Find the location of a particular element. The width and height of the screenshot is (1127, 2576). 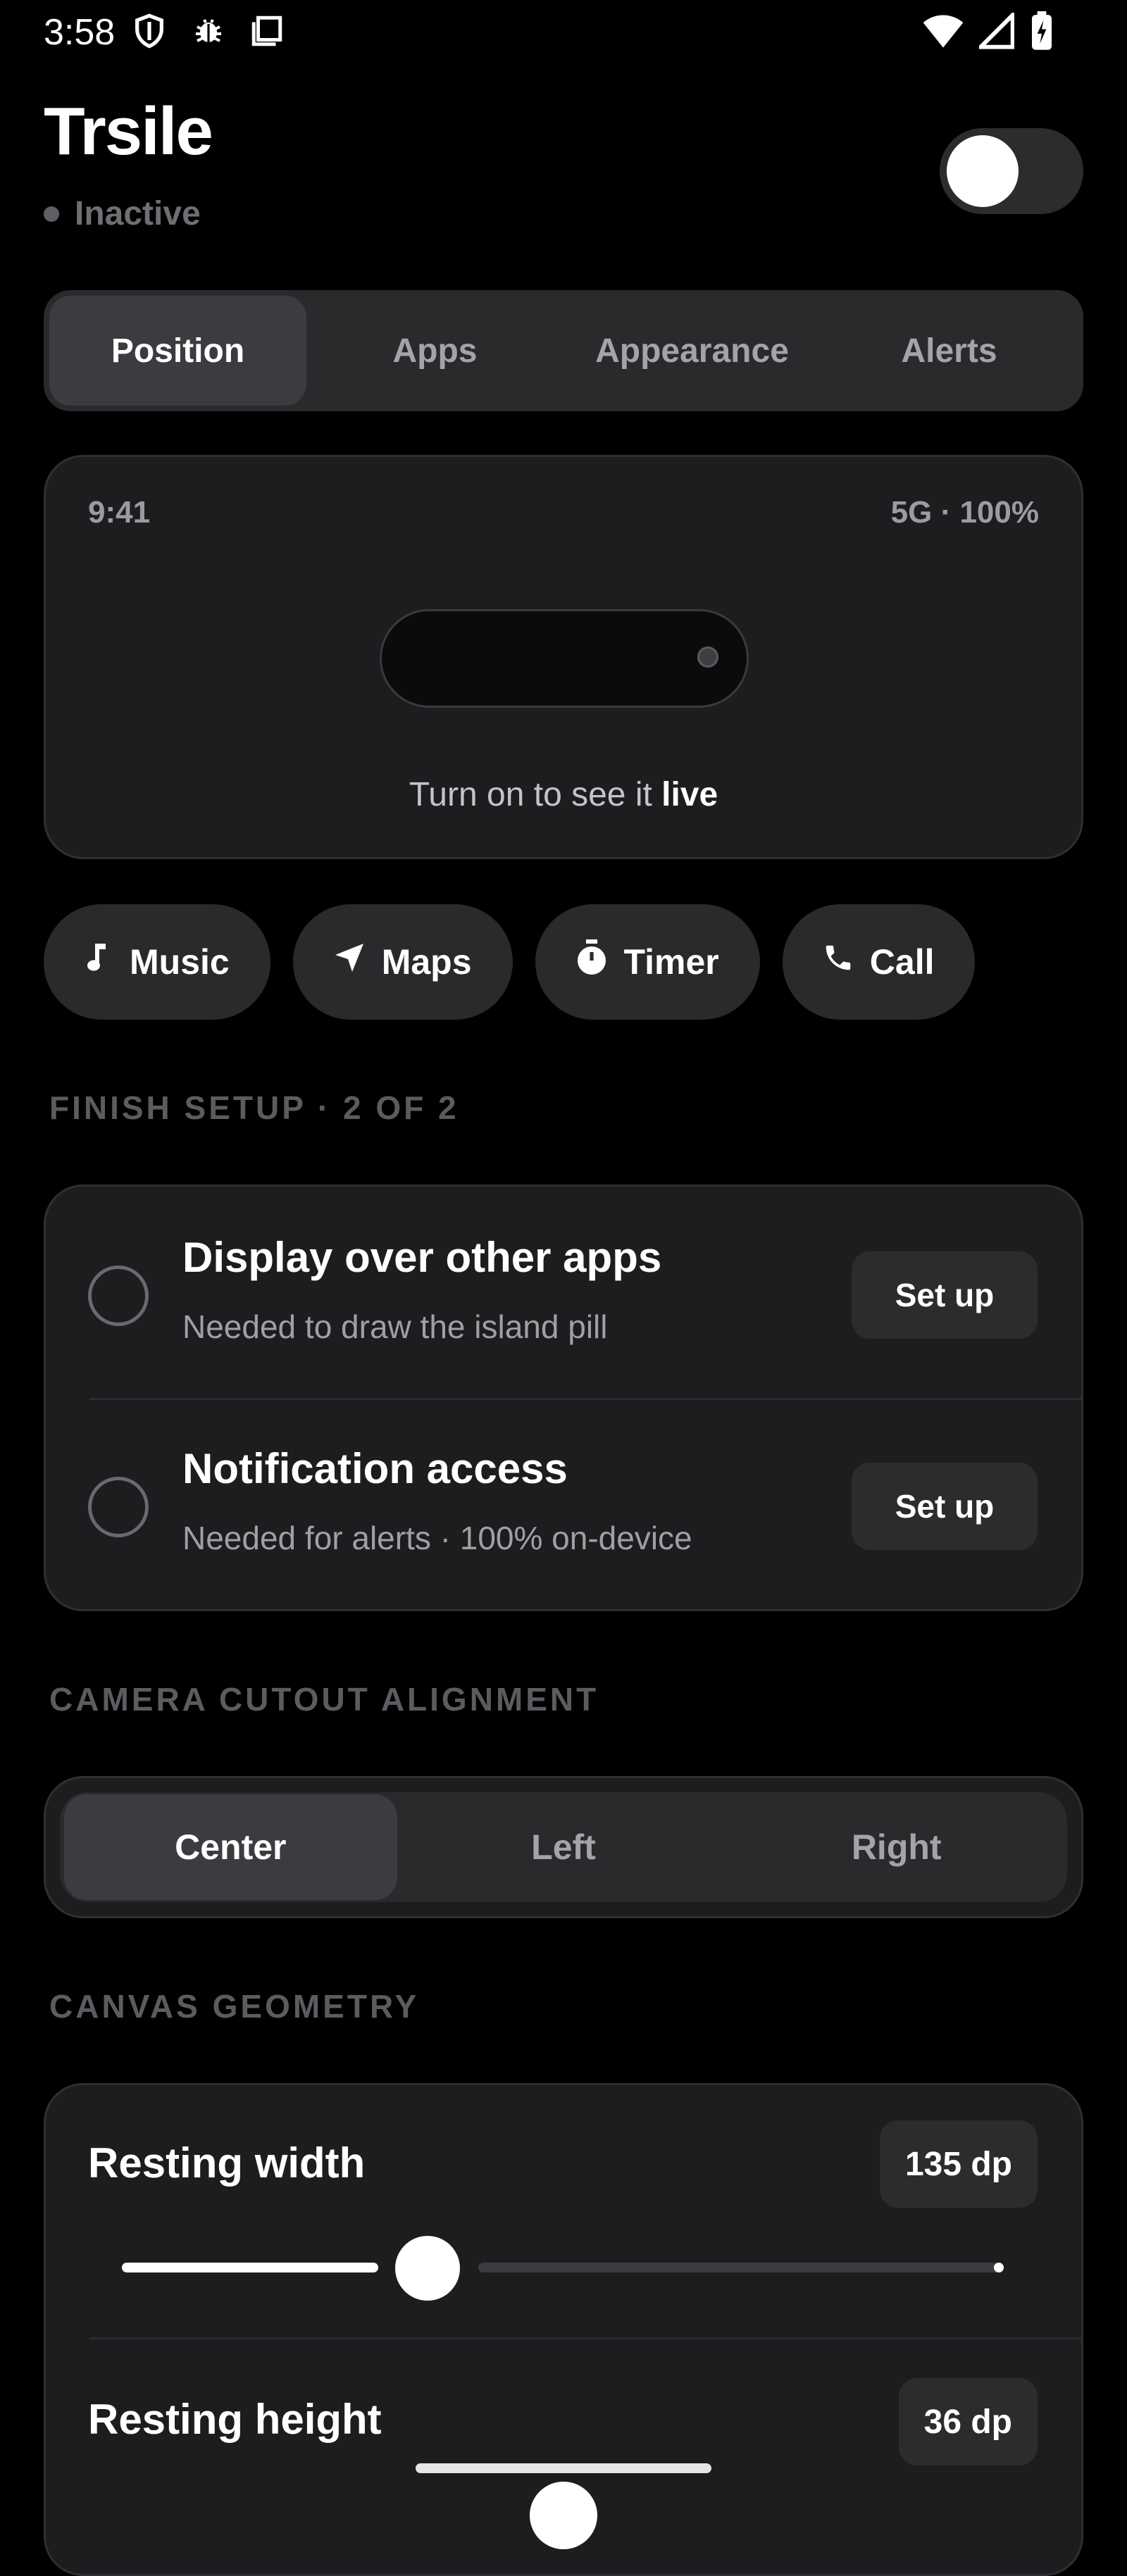

alignment-segmented-control: Center Left Right is located at coordinates (563, 1847).